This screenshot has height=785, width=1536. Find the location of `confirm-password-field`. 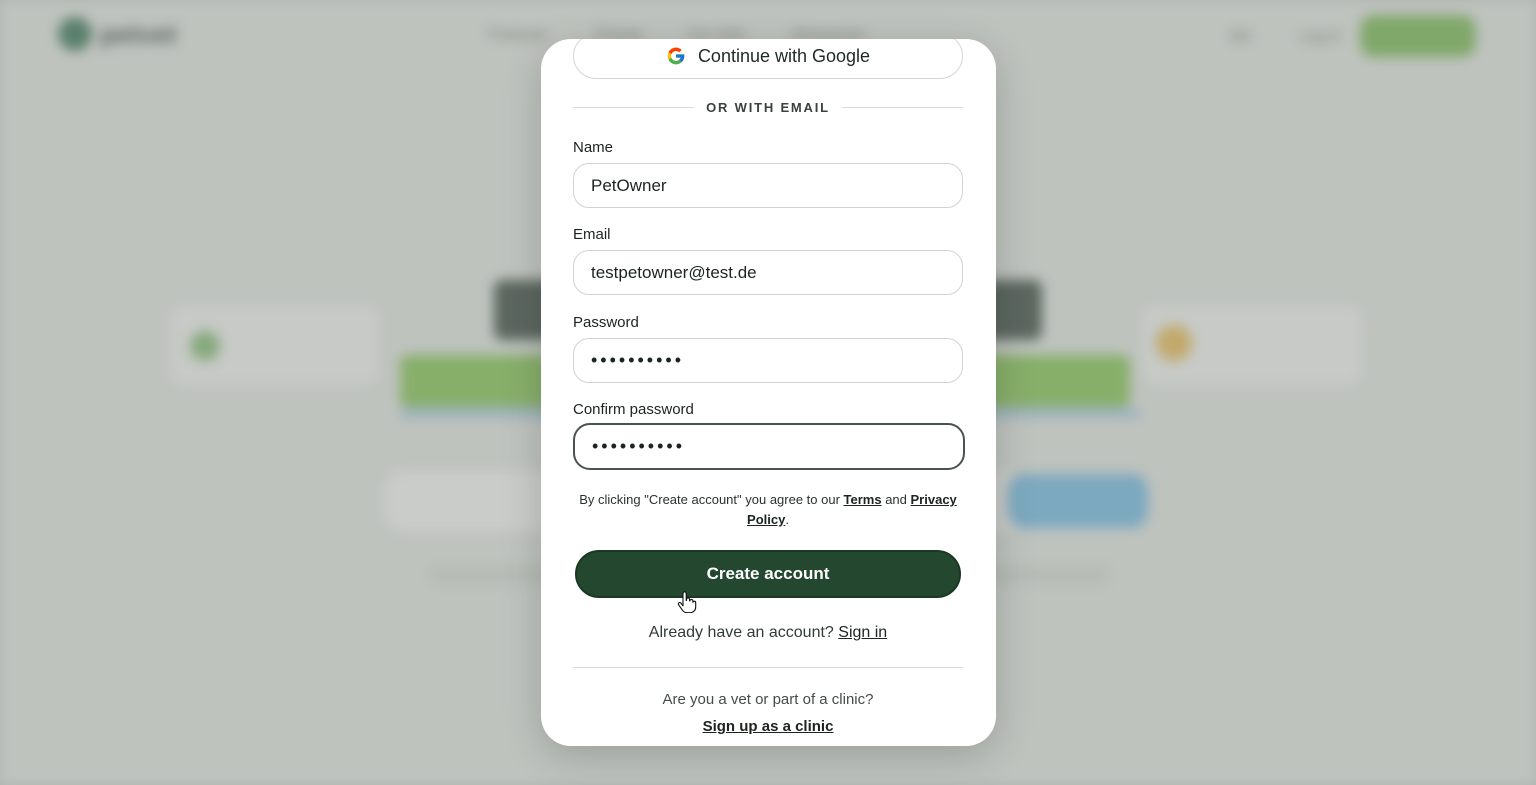

confirm-password-field is located at coordinates (769, 446).